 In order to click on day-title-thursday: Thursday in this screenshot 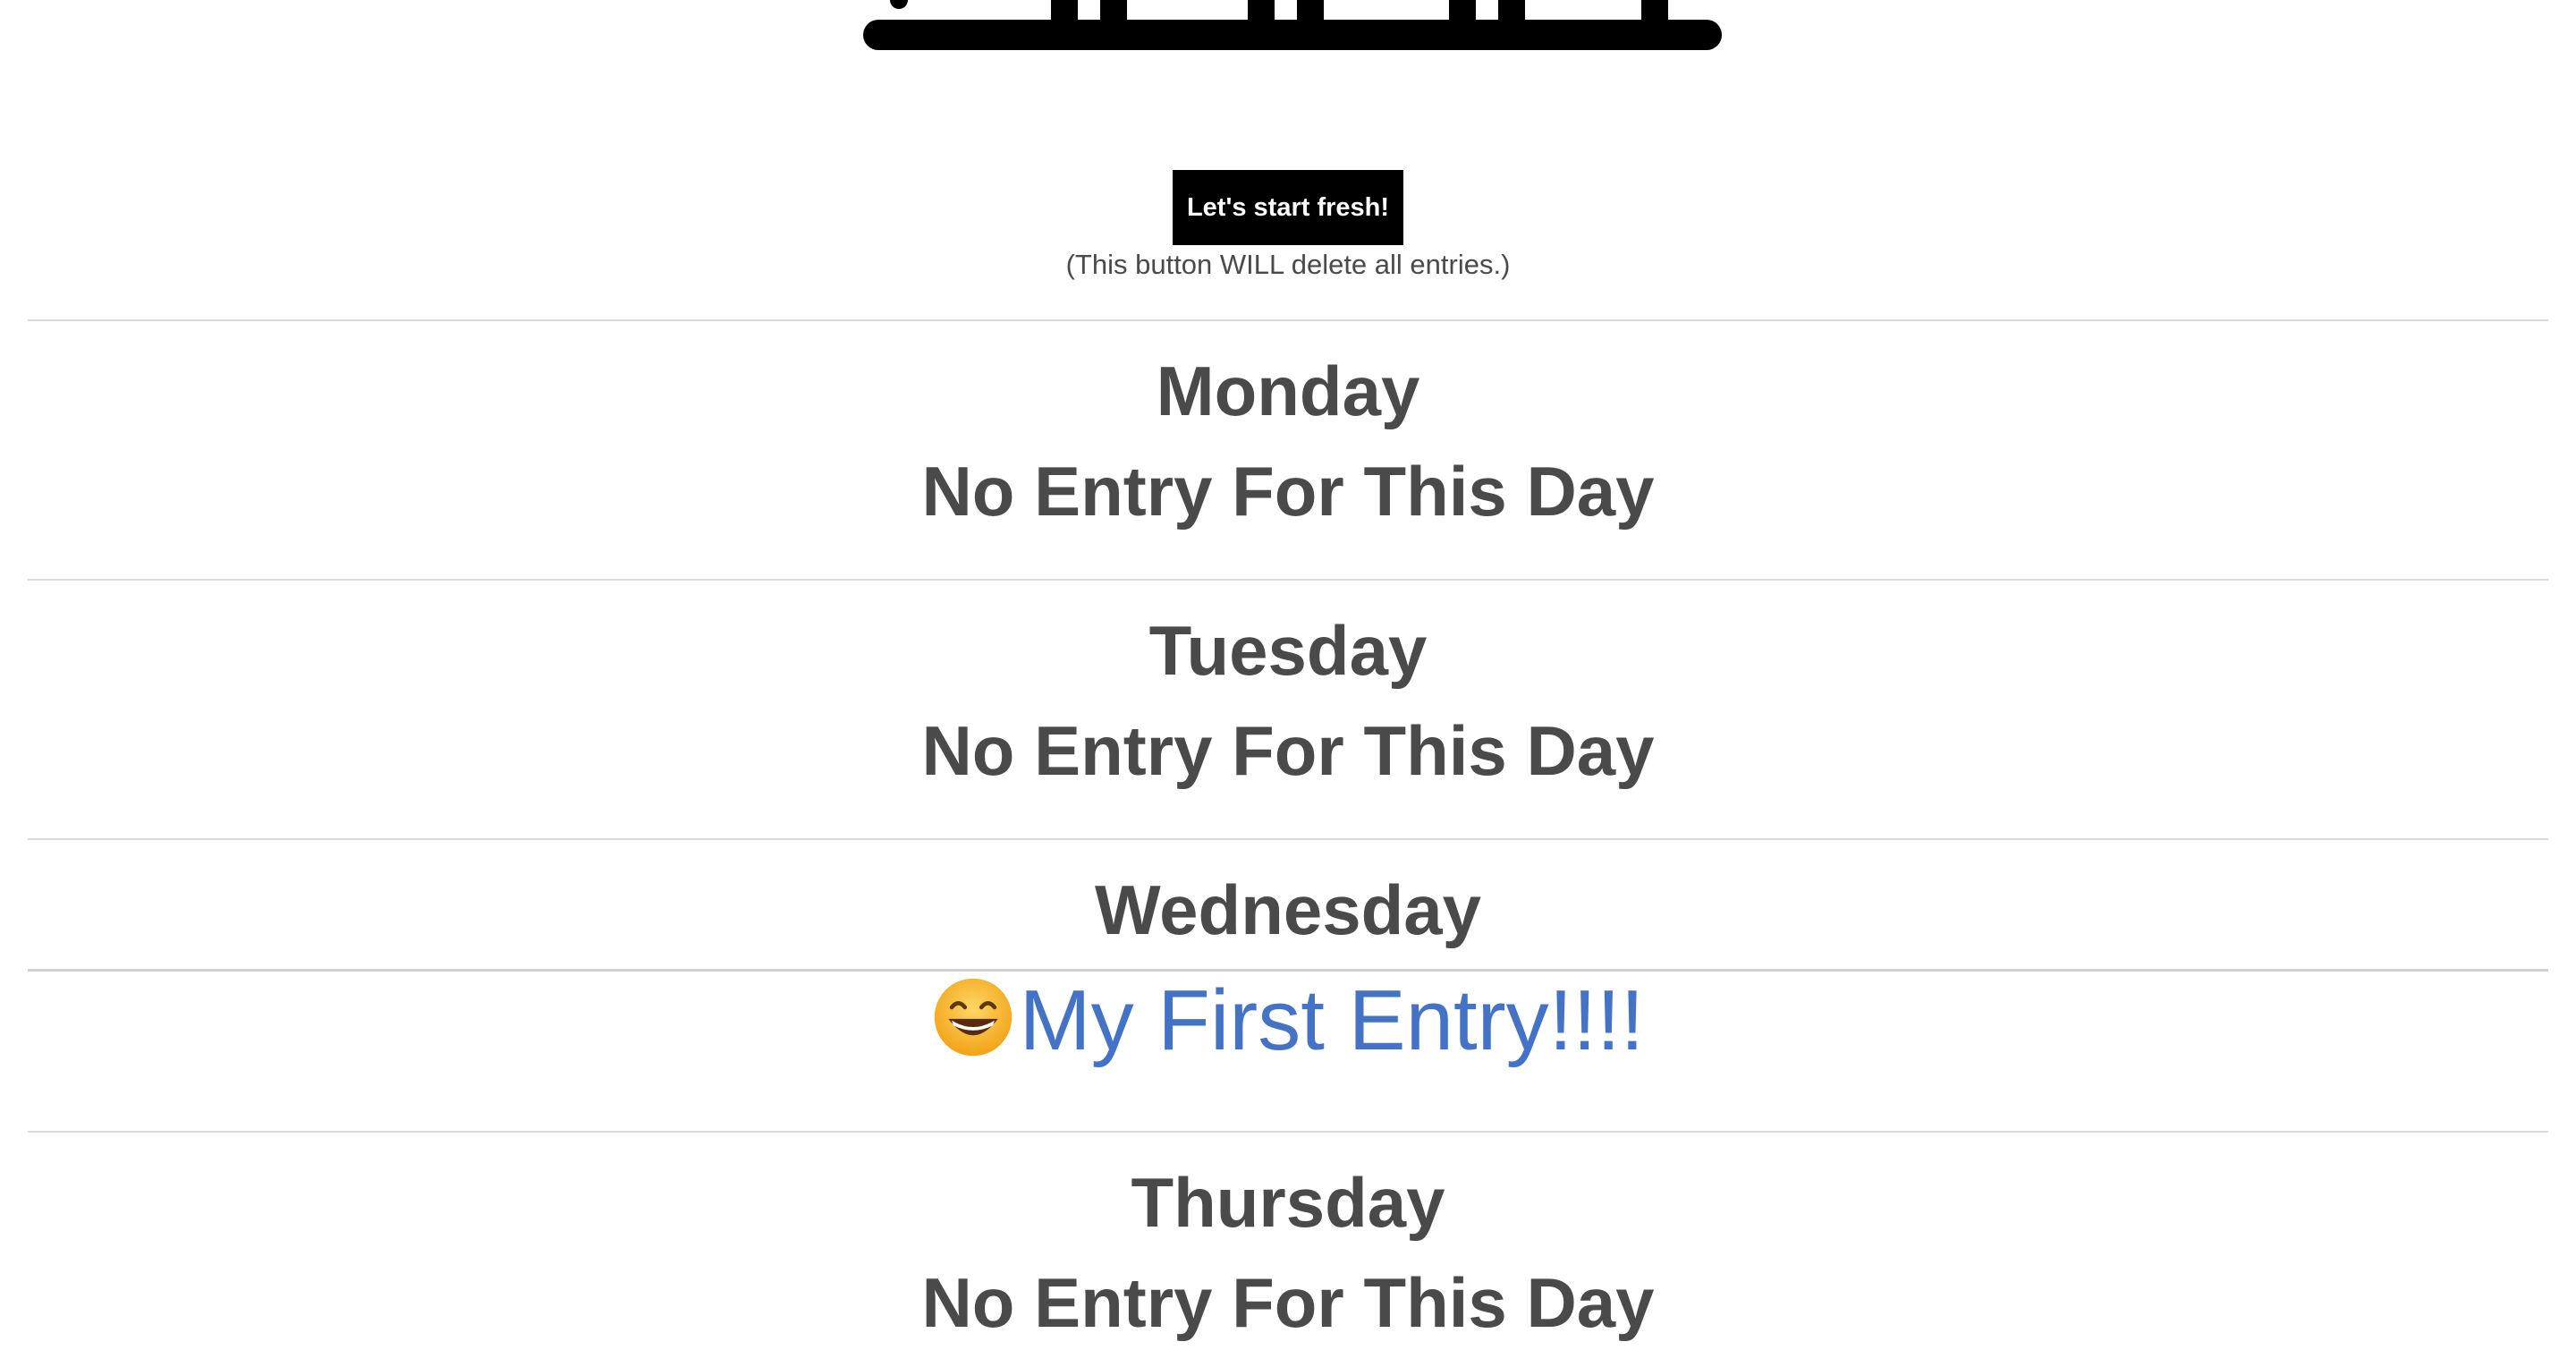, I will do `click(1288, 1202)`.